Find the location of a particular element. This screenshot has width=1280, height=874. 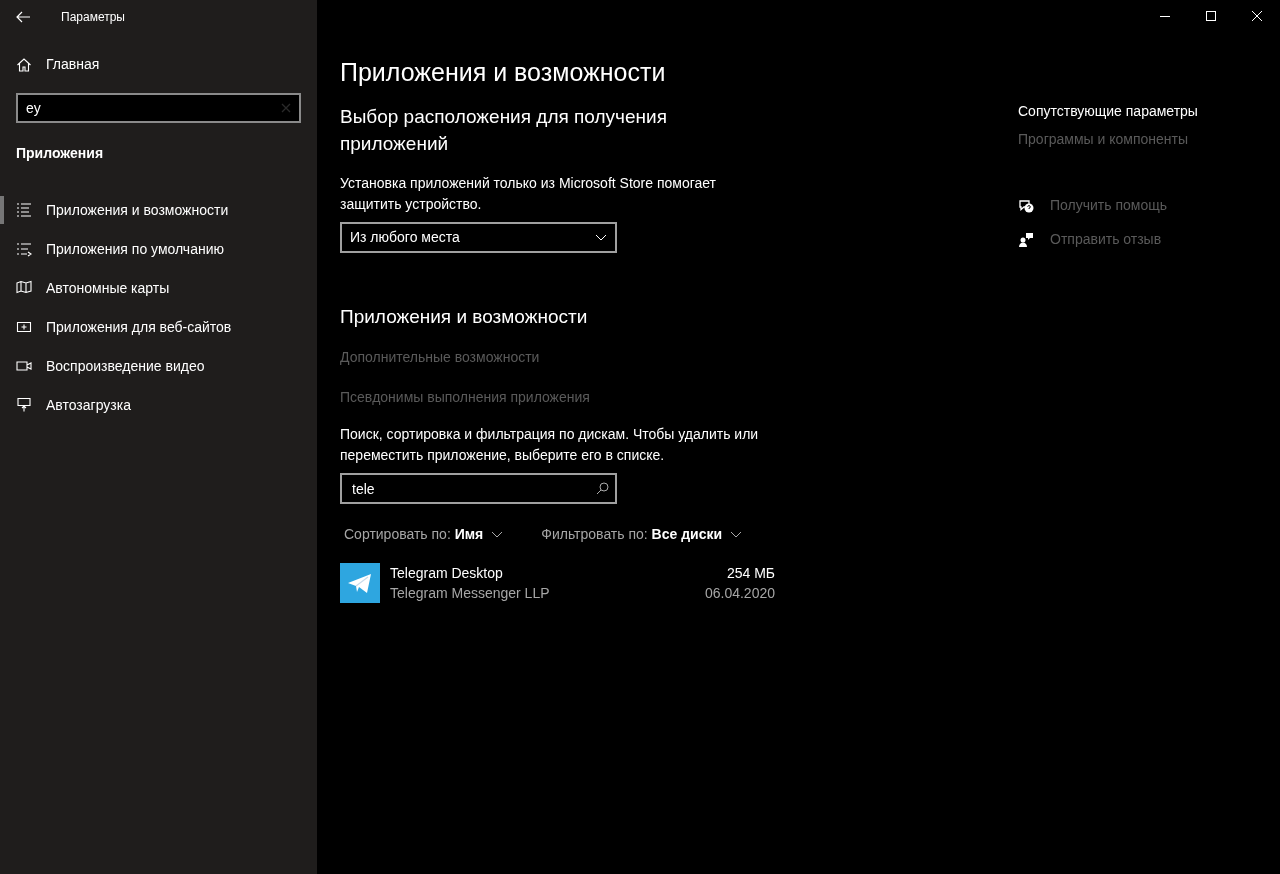

home-nav-item: Главная is located at coordinates (58, 64).